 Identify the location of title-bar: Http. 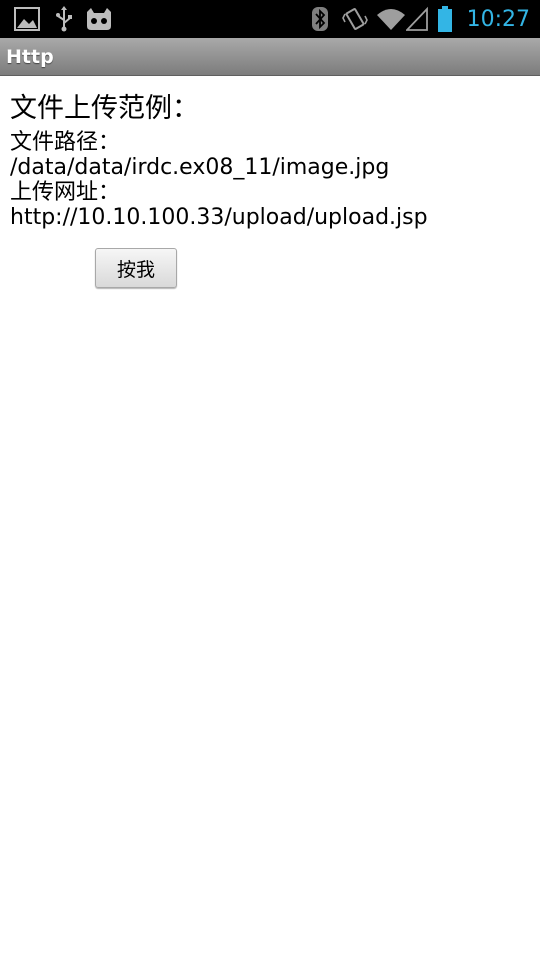
(270, 57).